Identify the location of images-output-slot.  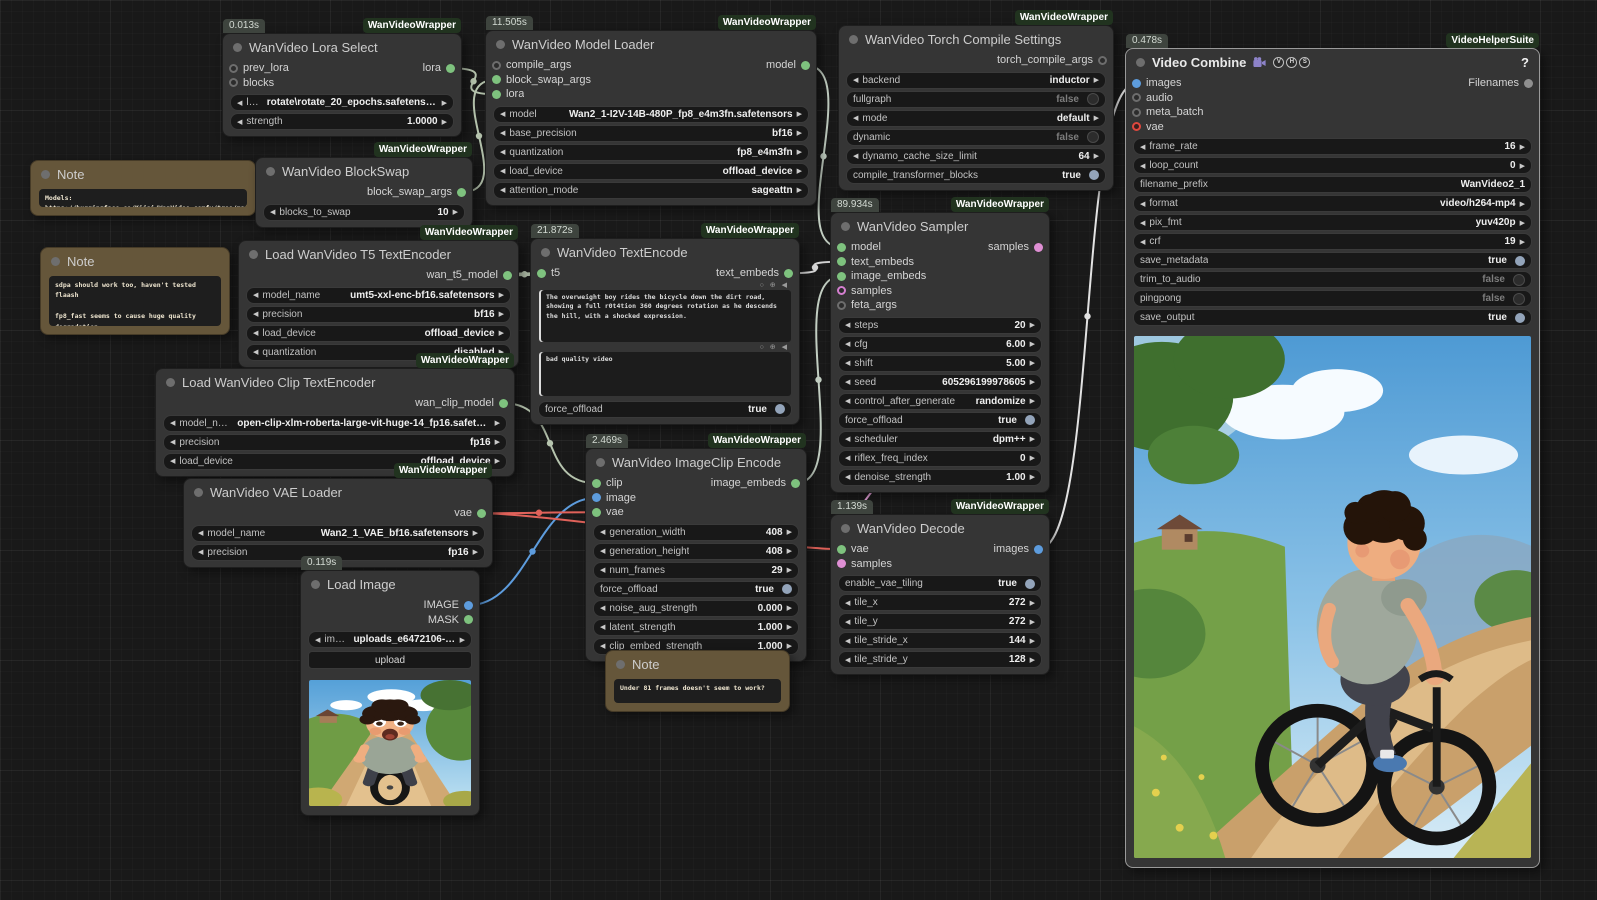
(1038, 549).